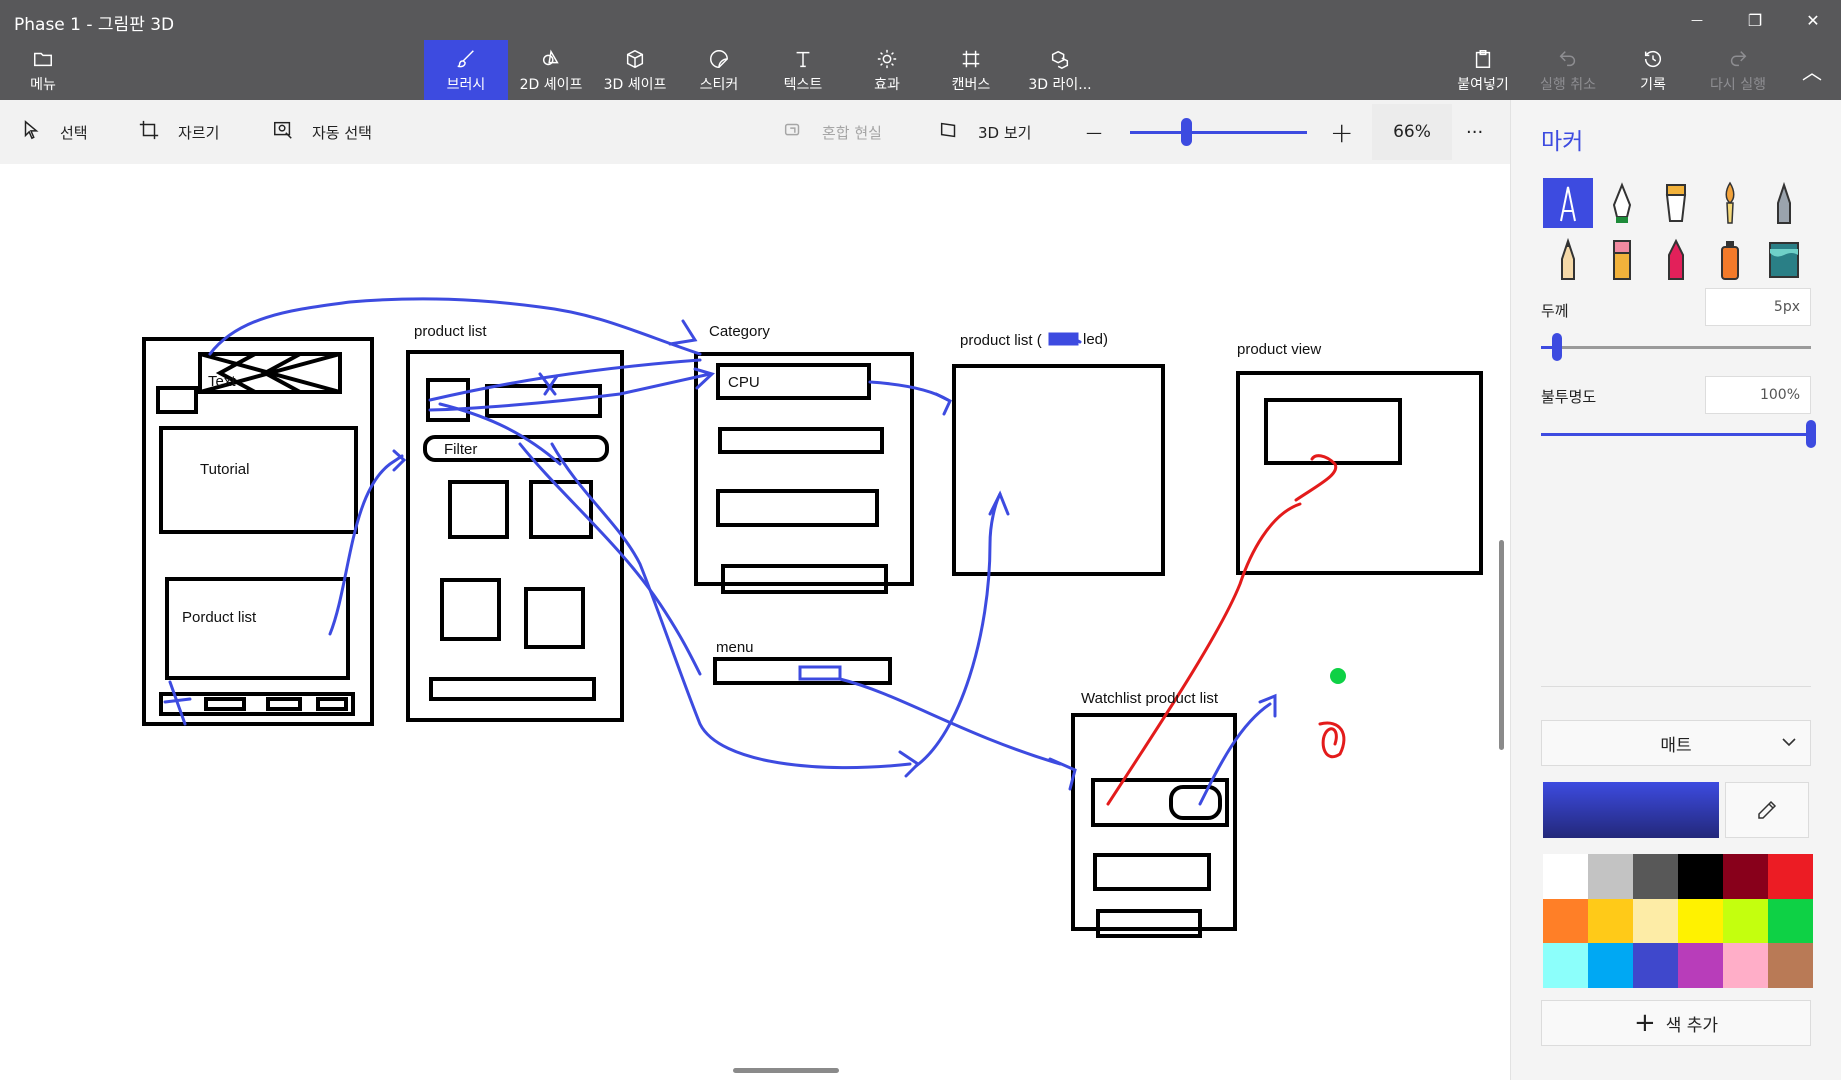  What do you see at coordinates (635, 70) in the screenshot?
I see `tab-3d-shapes: 3D 셰이프` at bounding box center [635, 70].